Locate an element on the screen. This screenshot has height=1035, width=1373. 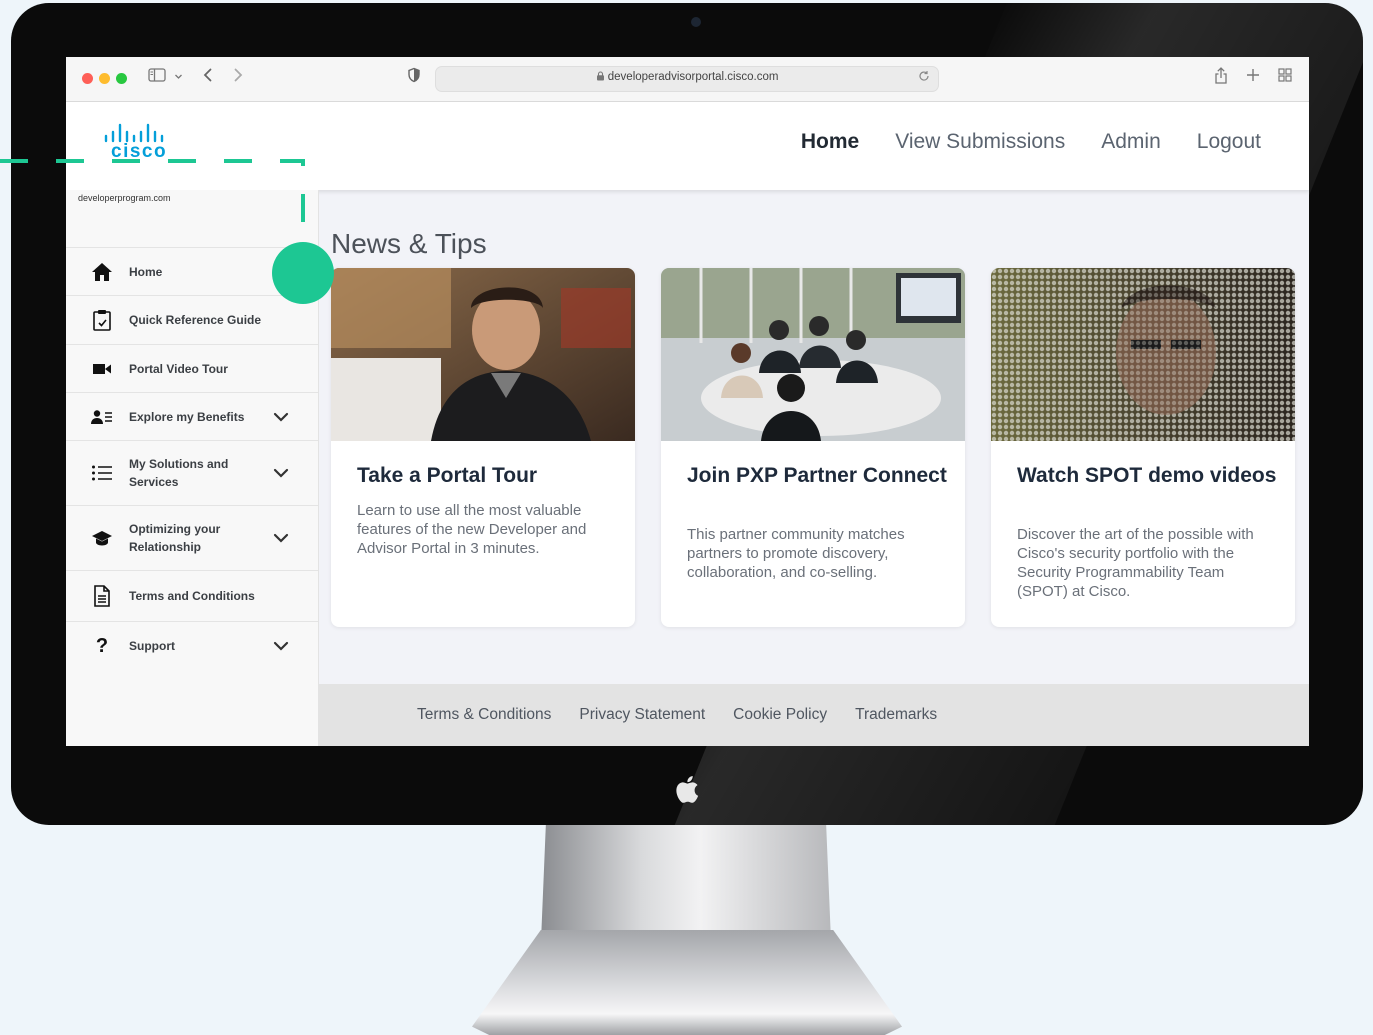
domain-label: developerprogram.com is located at coordinates (124, 198).